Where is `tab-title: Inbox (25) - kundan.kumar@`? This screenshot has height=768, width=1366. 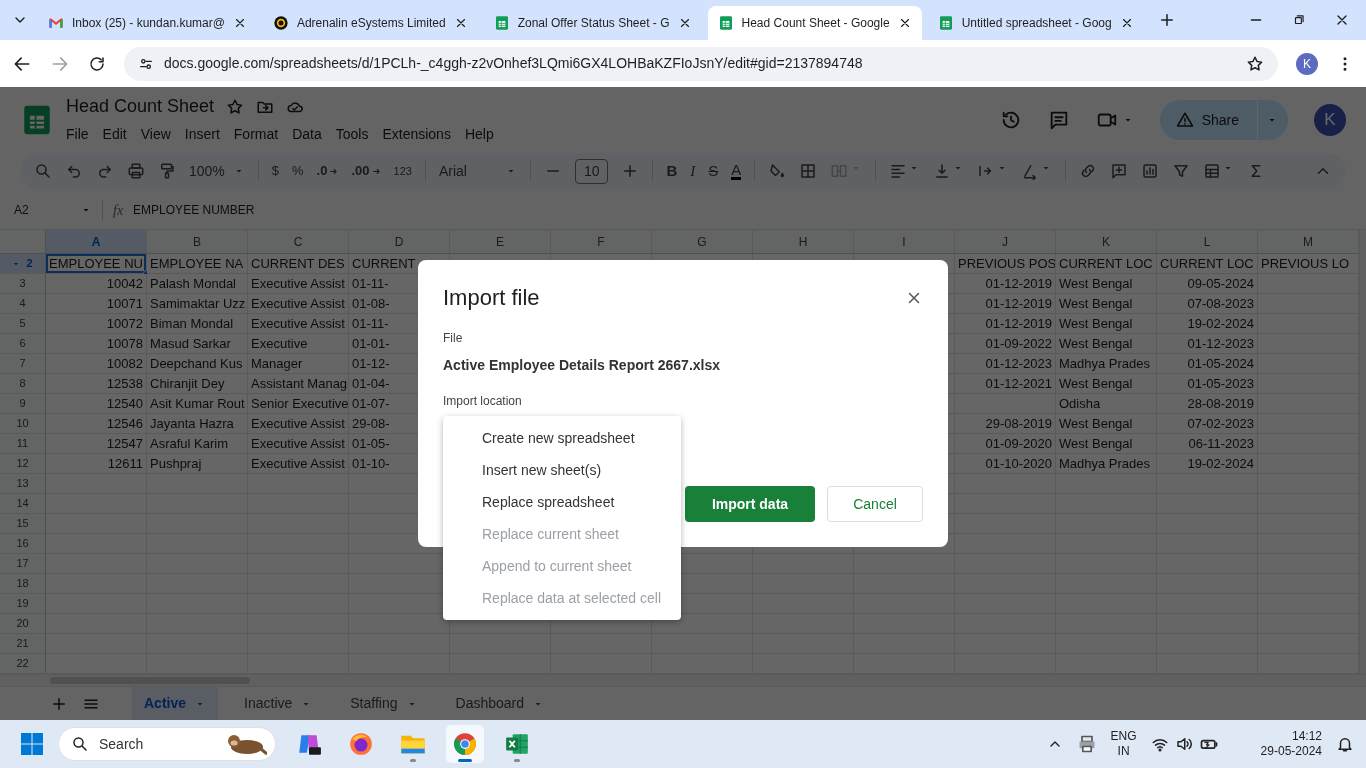 tab-title: Inbox (25) - kundan.kumar@ is located at coordinates (148, 23).